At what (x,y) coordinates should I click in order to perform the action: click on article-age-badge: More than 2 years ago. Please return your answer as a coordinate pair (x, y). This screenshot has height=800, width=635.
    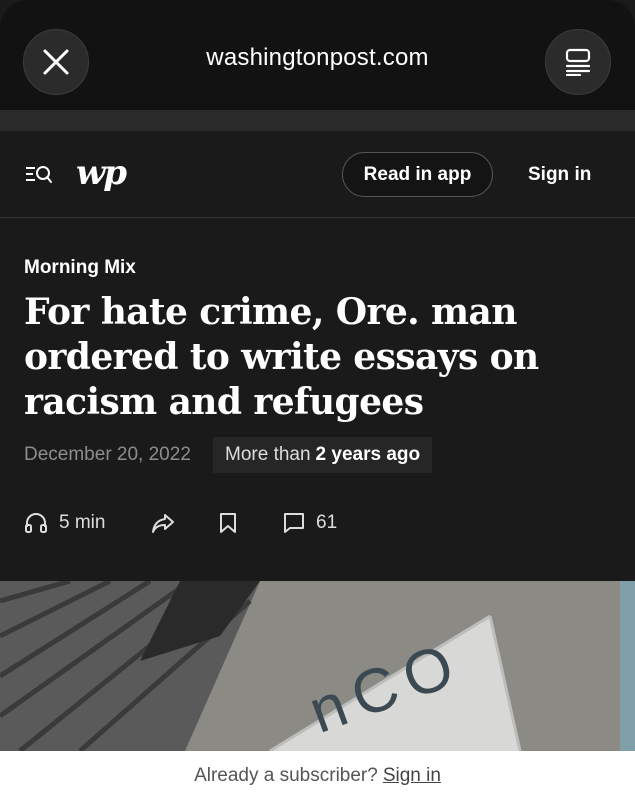
    Looking at the image, I should click on (323, 455).